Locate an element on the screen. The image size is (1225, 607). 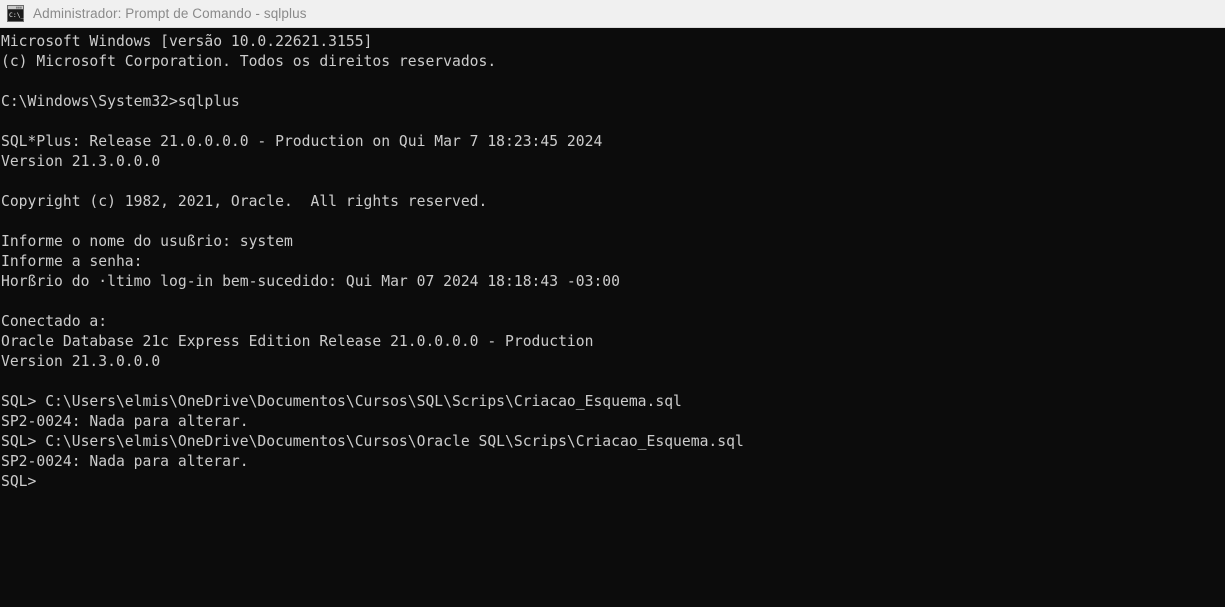
console-line: Informe o nome do usußrio: system is located at coordinates (147, 241).